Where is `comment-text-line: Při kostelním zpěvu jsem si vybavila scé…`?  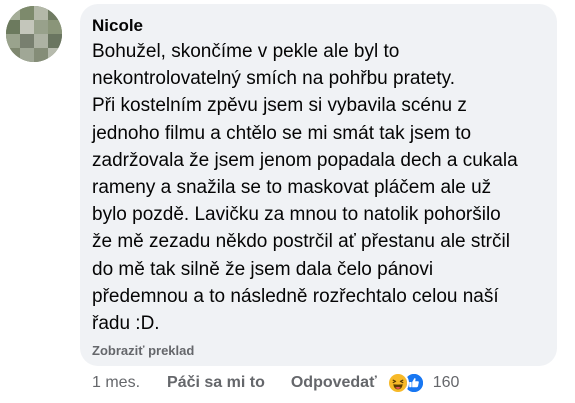 comment-text-line: Při kostelním zpěvu jsem si vybavila scé… is located at coordinates (279, 106).